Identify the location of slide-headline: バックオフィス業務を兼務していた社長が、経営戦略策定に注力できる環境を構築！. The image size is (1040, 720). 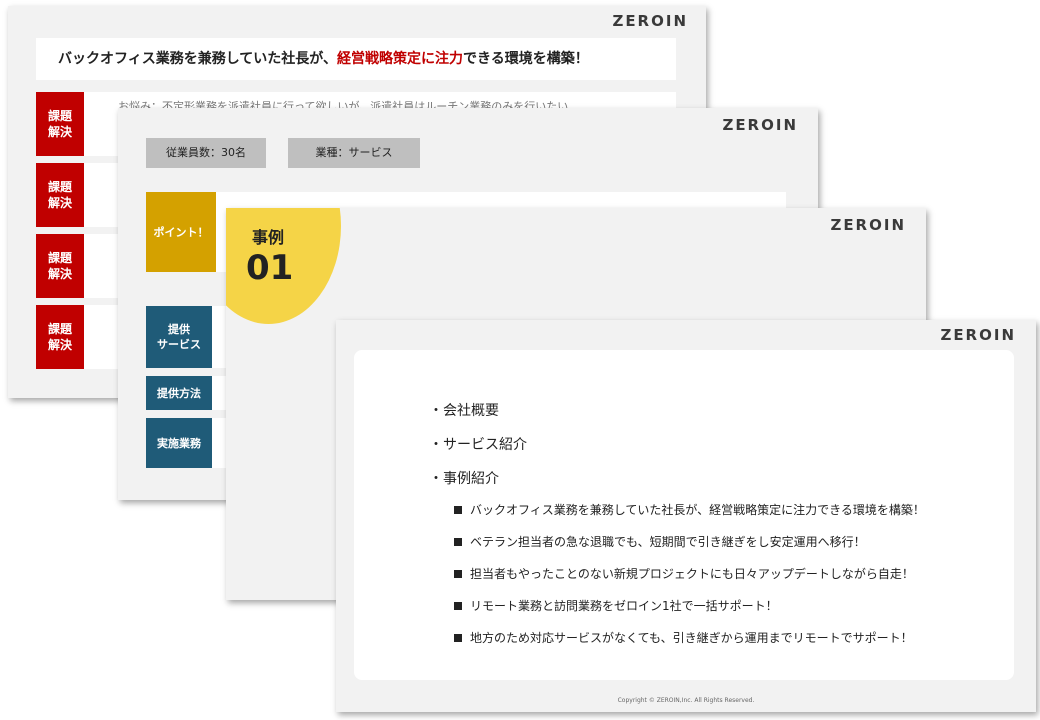
(356, 59).